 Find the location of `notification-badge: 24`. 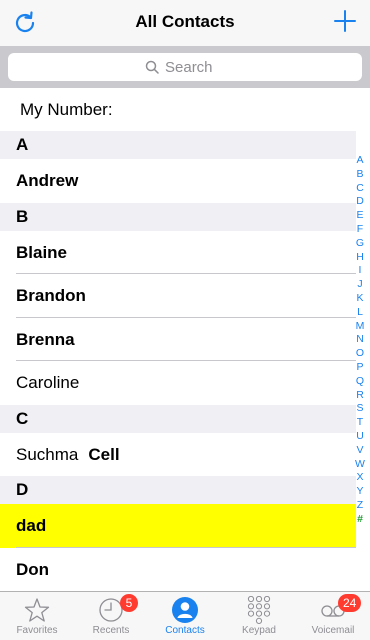

notification-badge: 24 is located at coordinates (350, 603).